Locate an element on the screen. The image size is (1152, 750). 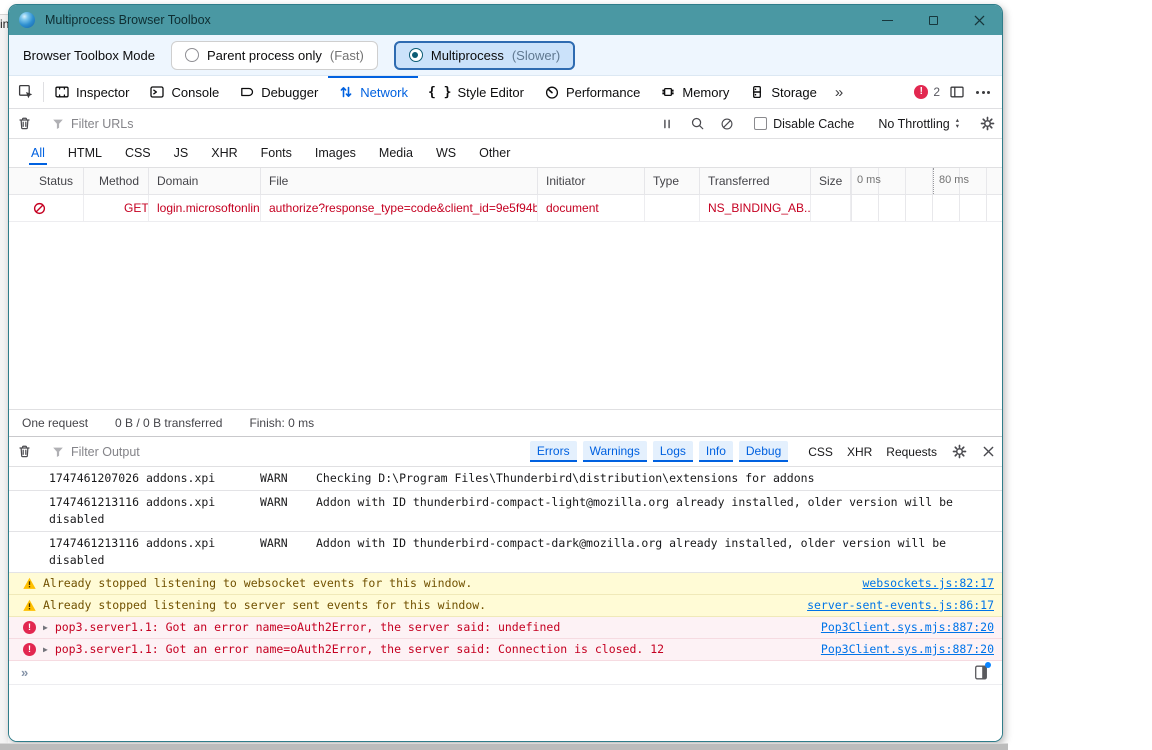
tab-network: Network is located at coordinates (373, 92).